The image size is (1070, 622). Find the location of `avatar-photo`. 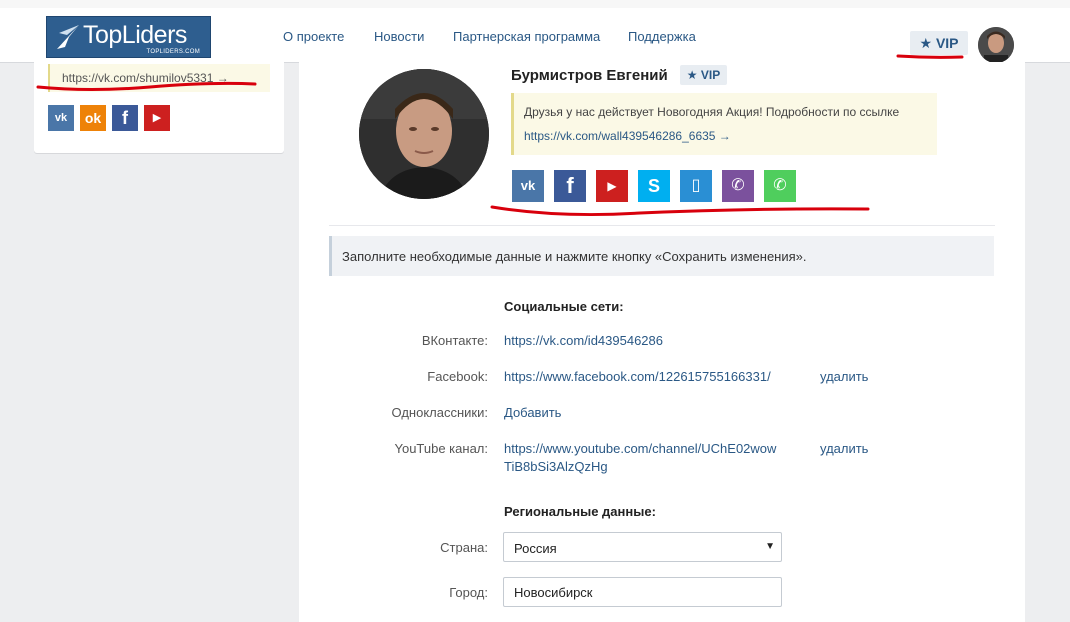

avatar-photo is located at coordinates (996, 45).